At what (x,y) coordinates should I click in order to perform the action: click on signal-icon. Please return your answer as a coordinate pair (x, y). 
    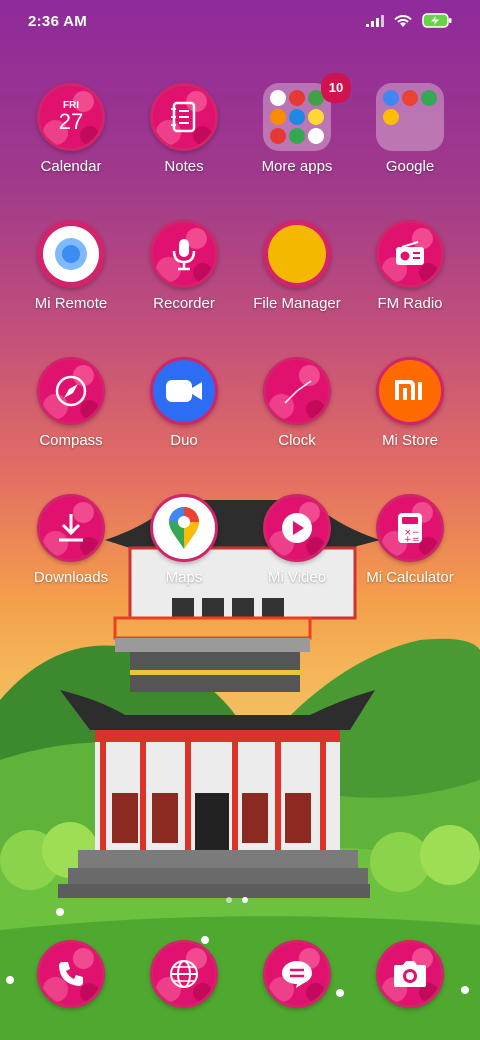
    Looking at the image, I should click on (375, 20).